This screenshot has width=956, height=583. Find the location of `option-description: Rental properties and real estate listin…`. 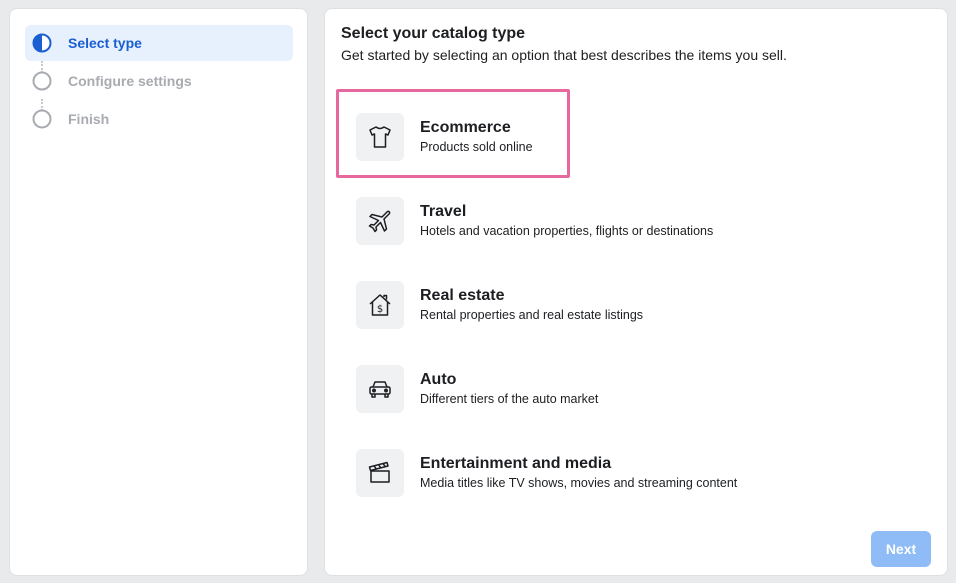

option-description: Rental properties and real estate listin… is located at coordinates (532, 315).